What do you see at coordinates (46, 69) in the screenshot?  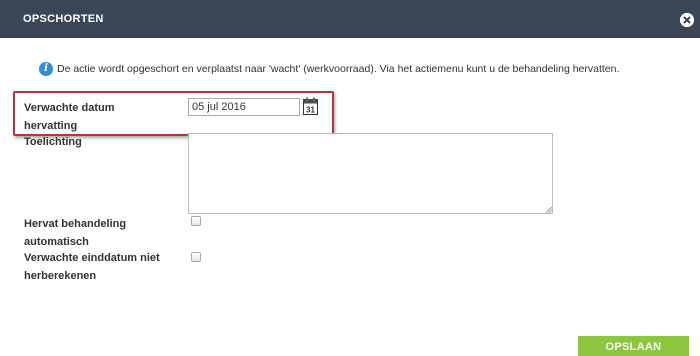 I see `info-icon: i` at bounding box center [46, 69].